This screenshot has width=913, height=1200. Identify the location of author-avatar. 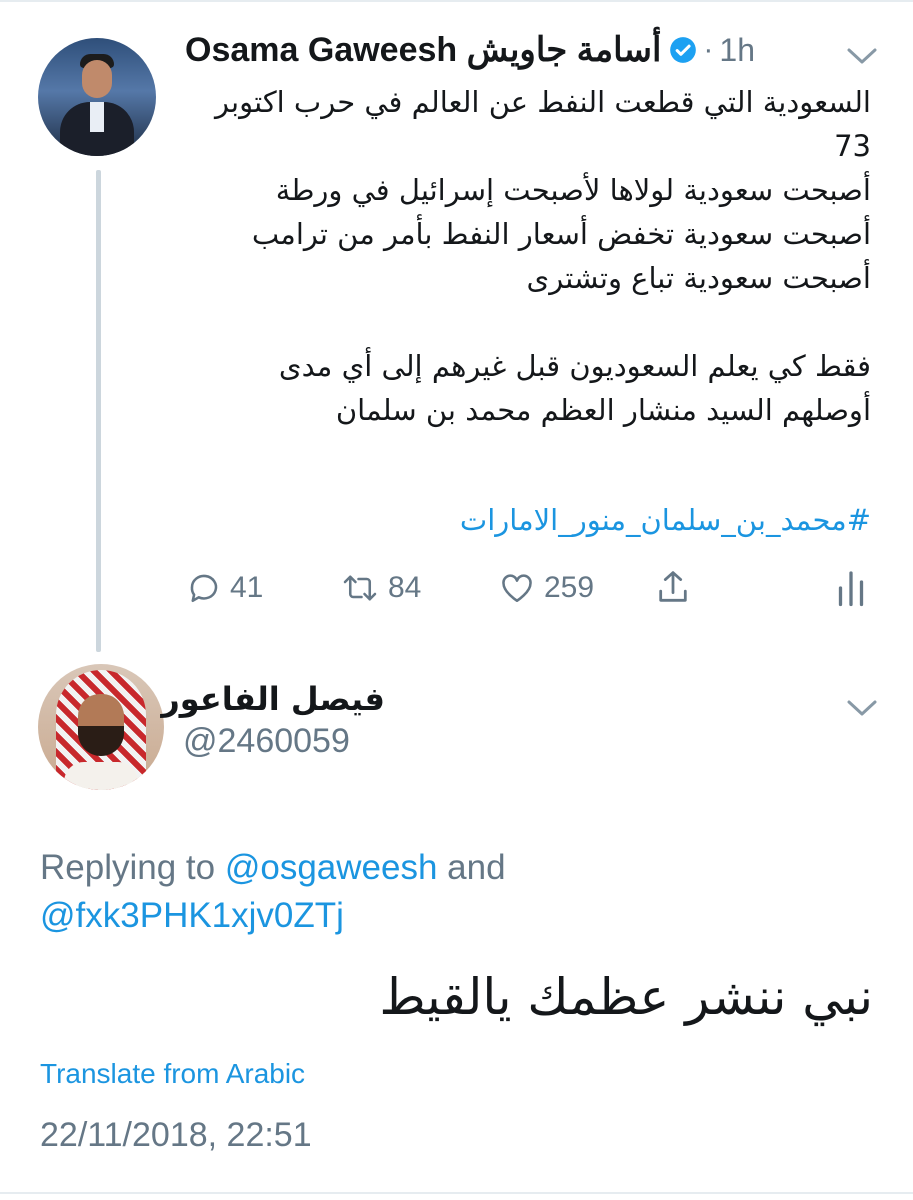
(97, 97).